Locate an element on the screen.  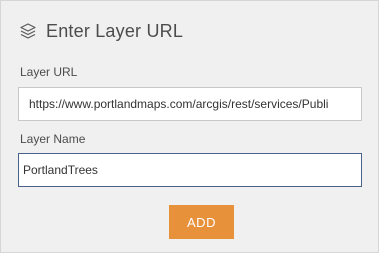
layer-name-input is located at coordinates (190, 170).